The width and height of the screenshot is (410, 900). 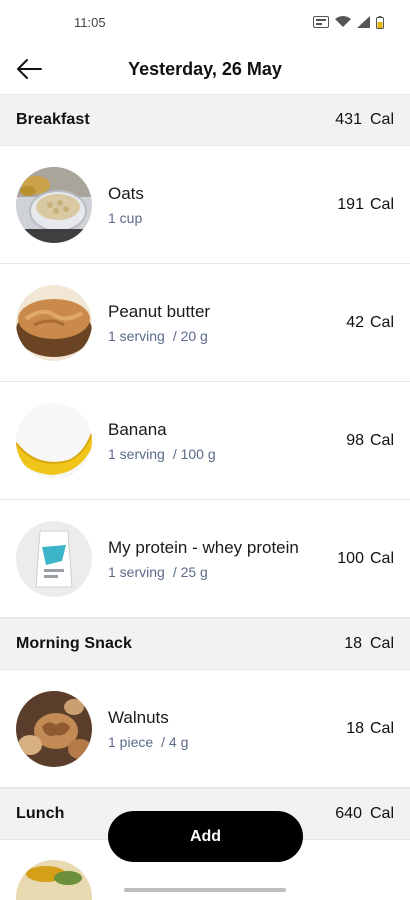 I want to click on back-button, so click(x=29, y=69).